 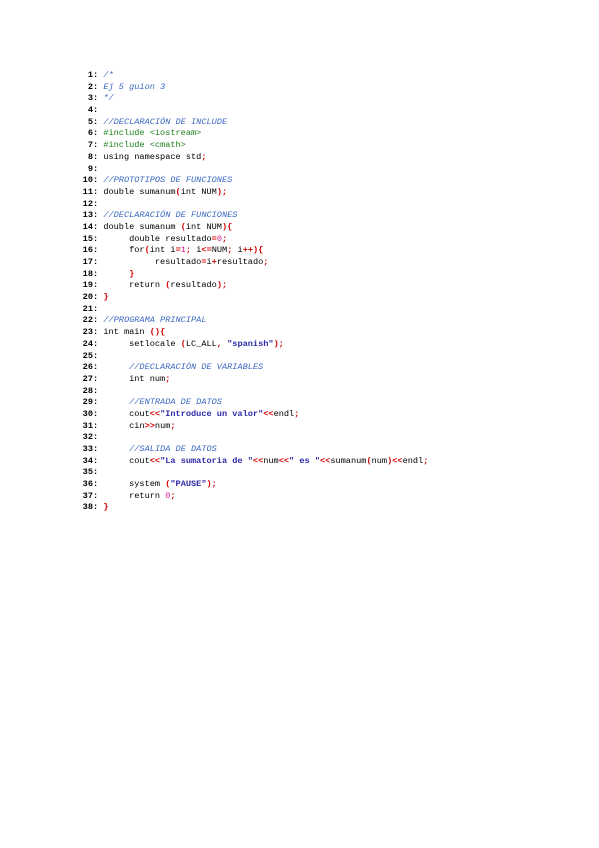 I want to click on line-number: 23, so click(x=87, y=332).